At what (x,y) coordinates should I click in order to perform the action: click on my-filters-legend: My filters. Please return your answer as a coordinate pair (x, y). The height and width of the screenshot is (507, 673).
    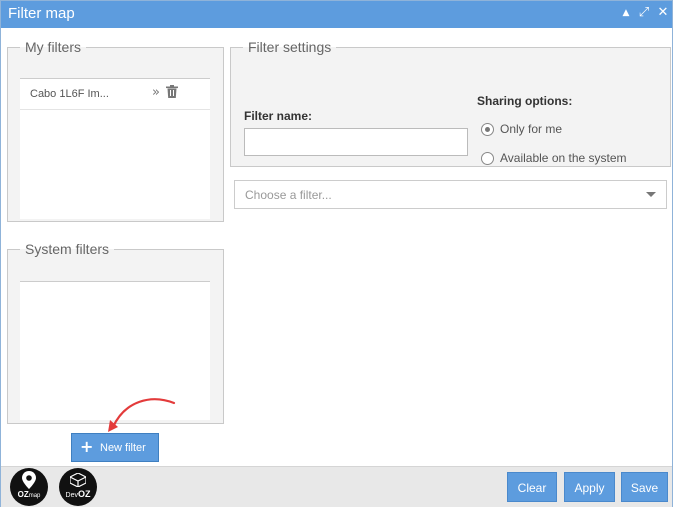
    Looking at the image, I should click on (53, 47).